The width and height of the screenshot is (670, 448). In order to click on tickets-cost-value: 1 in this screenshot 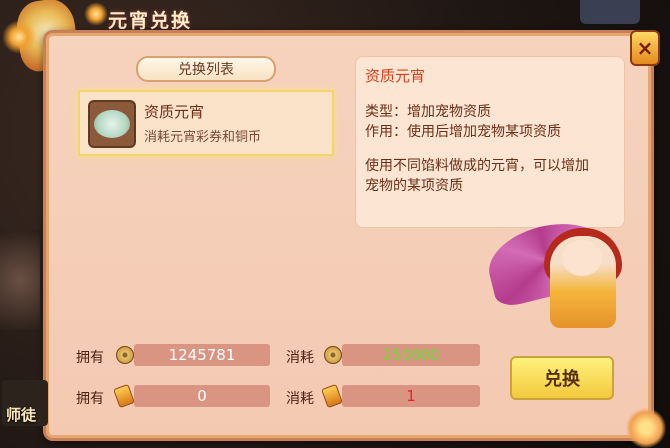, I will do `click(411, 396)`.